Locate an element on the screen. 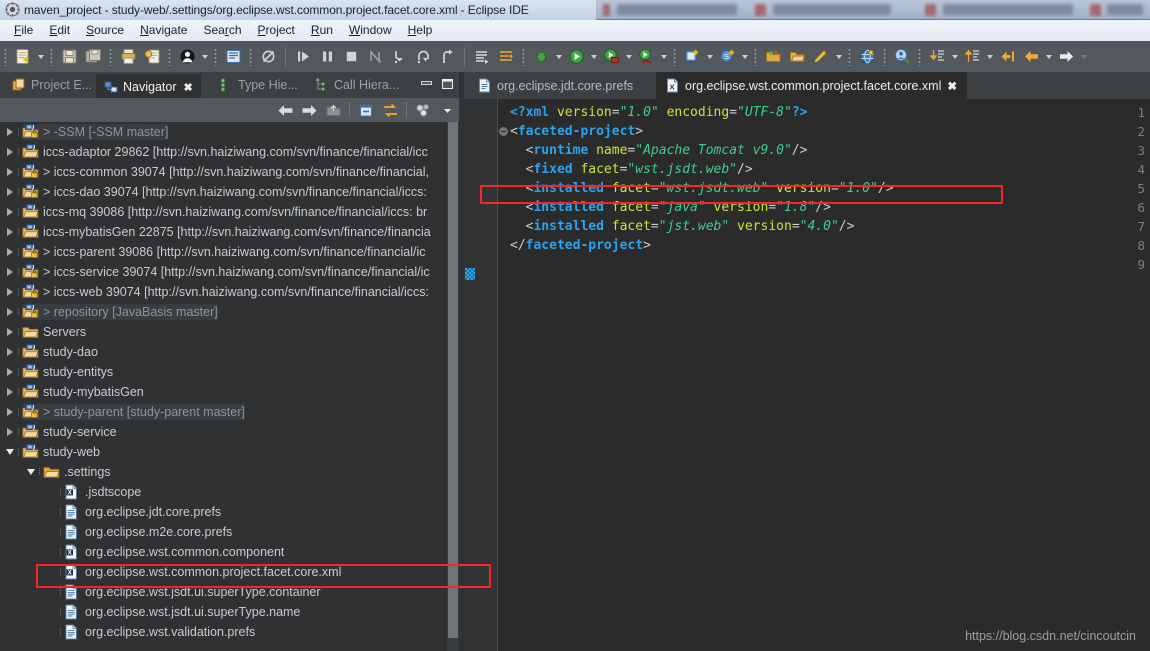  menu-edit: Edit is located at coordinates (59, 30).